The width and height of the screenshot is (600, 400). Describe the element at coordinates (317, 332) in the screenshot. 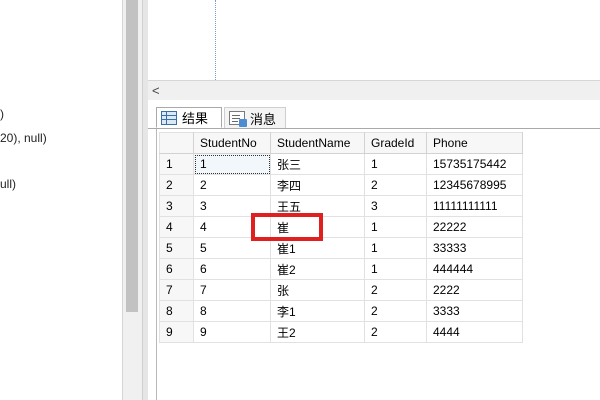

I see `grid-cell-studentname: 王2` at that location.